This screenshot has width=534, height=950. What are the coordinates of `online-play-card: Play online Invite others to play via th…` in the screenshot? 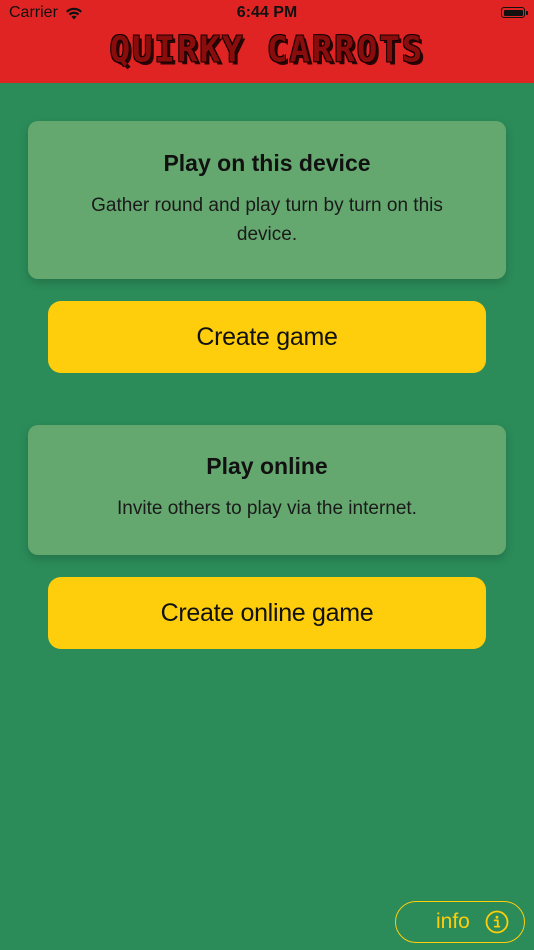 It's located at (267, 490).